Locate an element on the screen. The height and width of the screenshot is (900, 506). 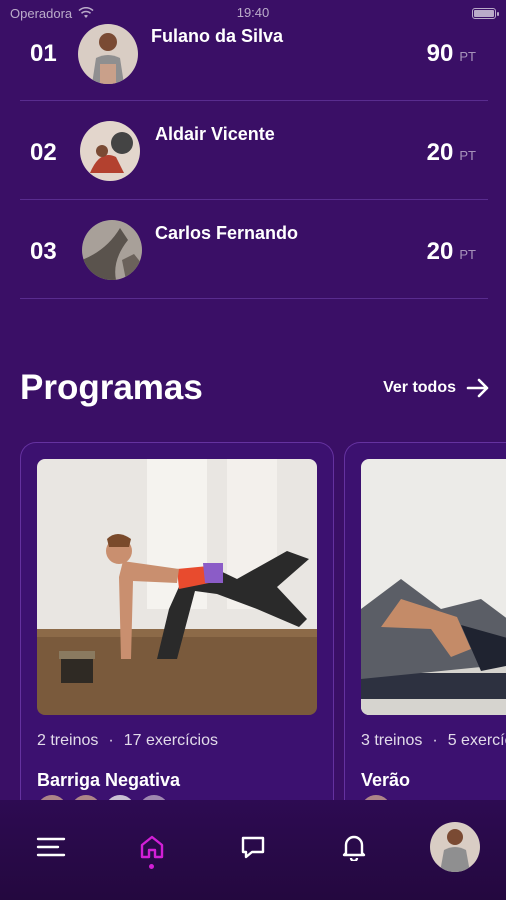
program-treinos: 2 treinos is located at coordinates (68, 740).